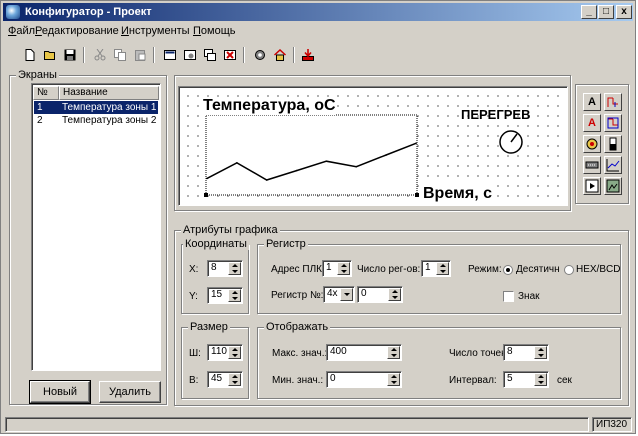  I want to click on list-item: 2 Температура зоны 2, so click(96, 120).